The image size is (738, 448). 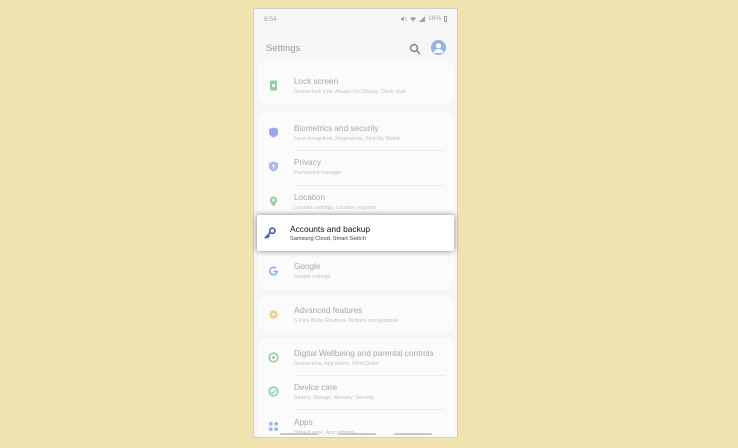 What do you see at coordinates (355, 20) in the screenshot?
I see `status-bar: 9:54 16%` at bounding box center [355, 20].